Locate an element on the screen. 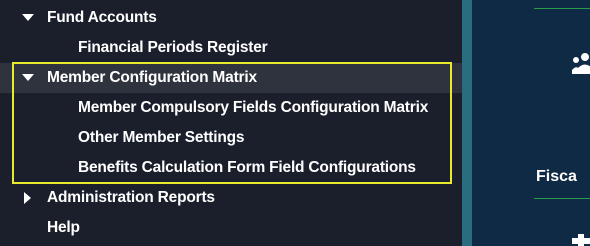 This screenshot has width=590, height=246. users-icon is located at coordinates (581, 63).